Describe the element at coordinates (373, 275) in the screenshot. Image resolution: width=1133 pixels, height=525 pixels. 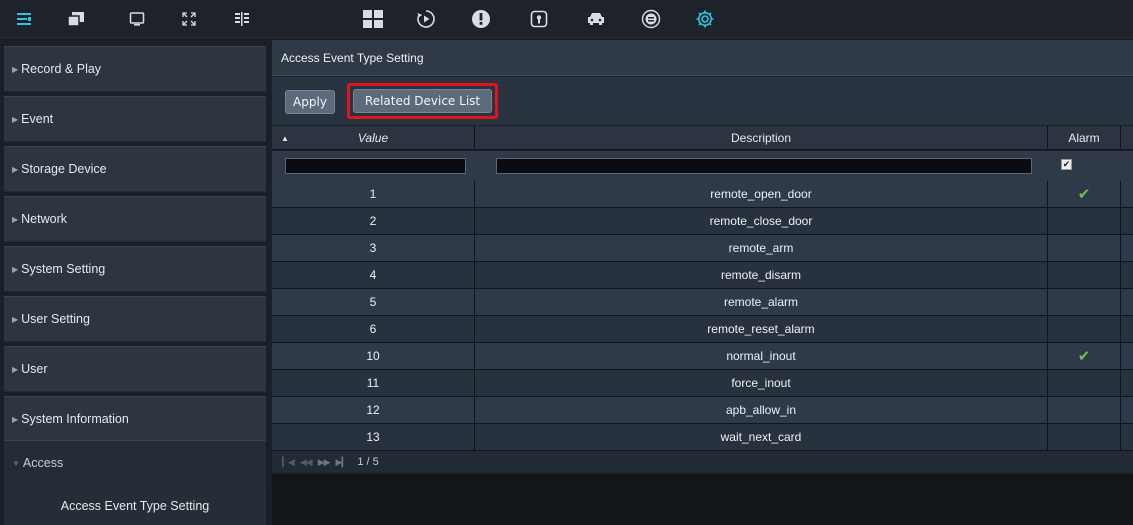
I see `value-cell: 4` at that location.